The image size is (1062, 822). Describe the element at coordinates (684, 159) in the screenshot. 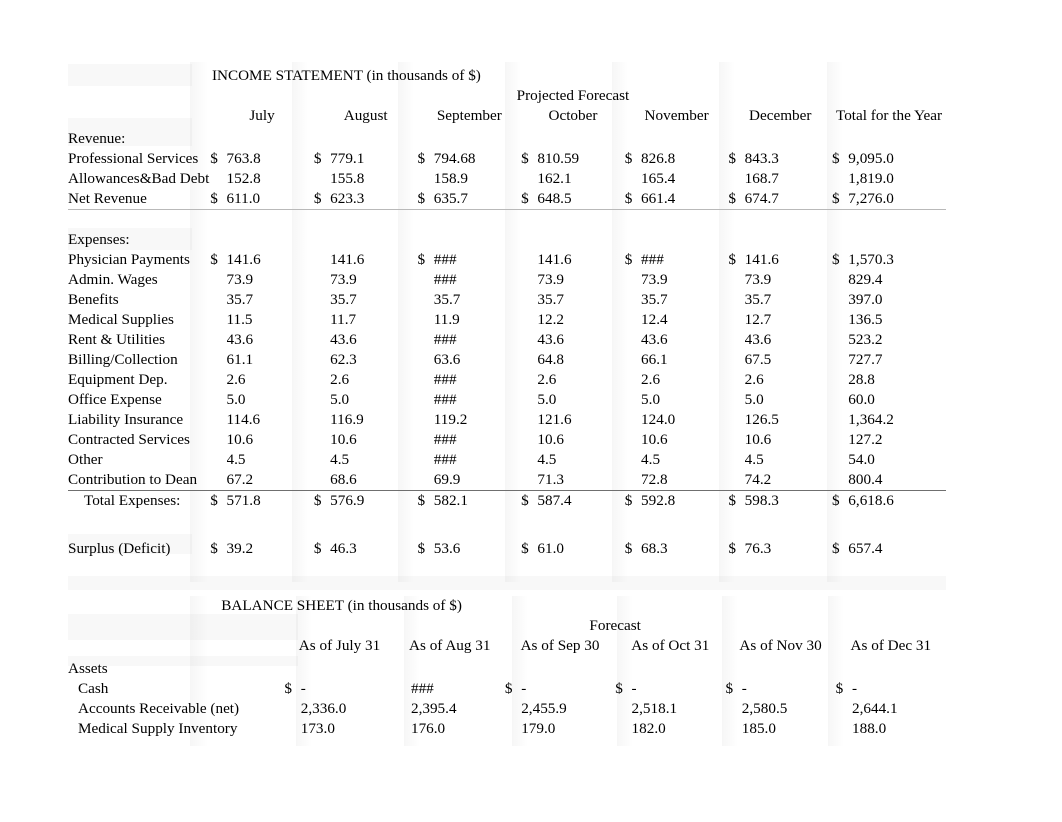

I see `cell-value: 826.8` at that location.